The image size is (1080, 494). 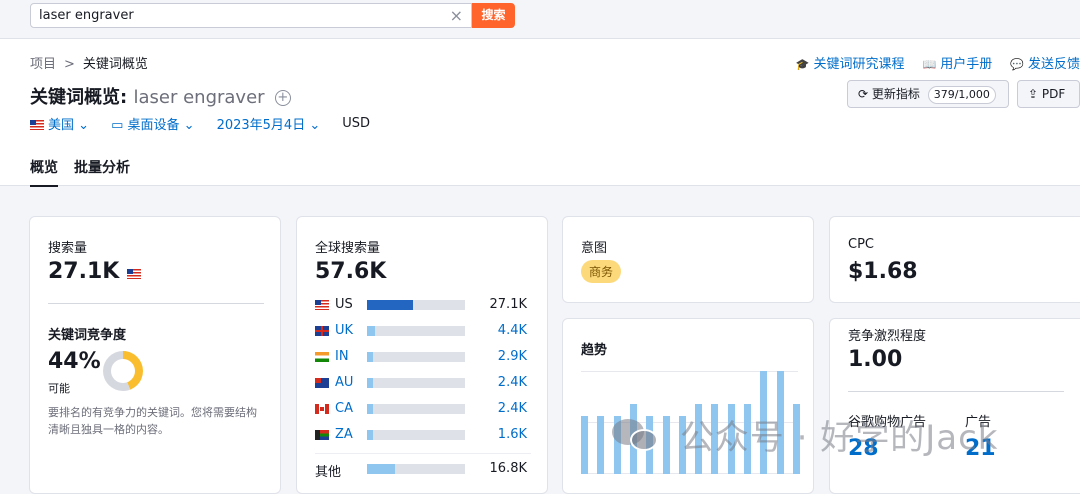 I want to click on device-value: 桌面设备, so click(x=153, y=125).